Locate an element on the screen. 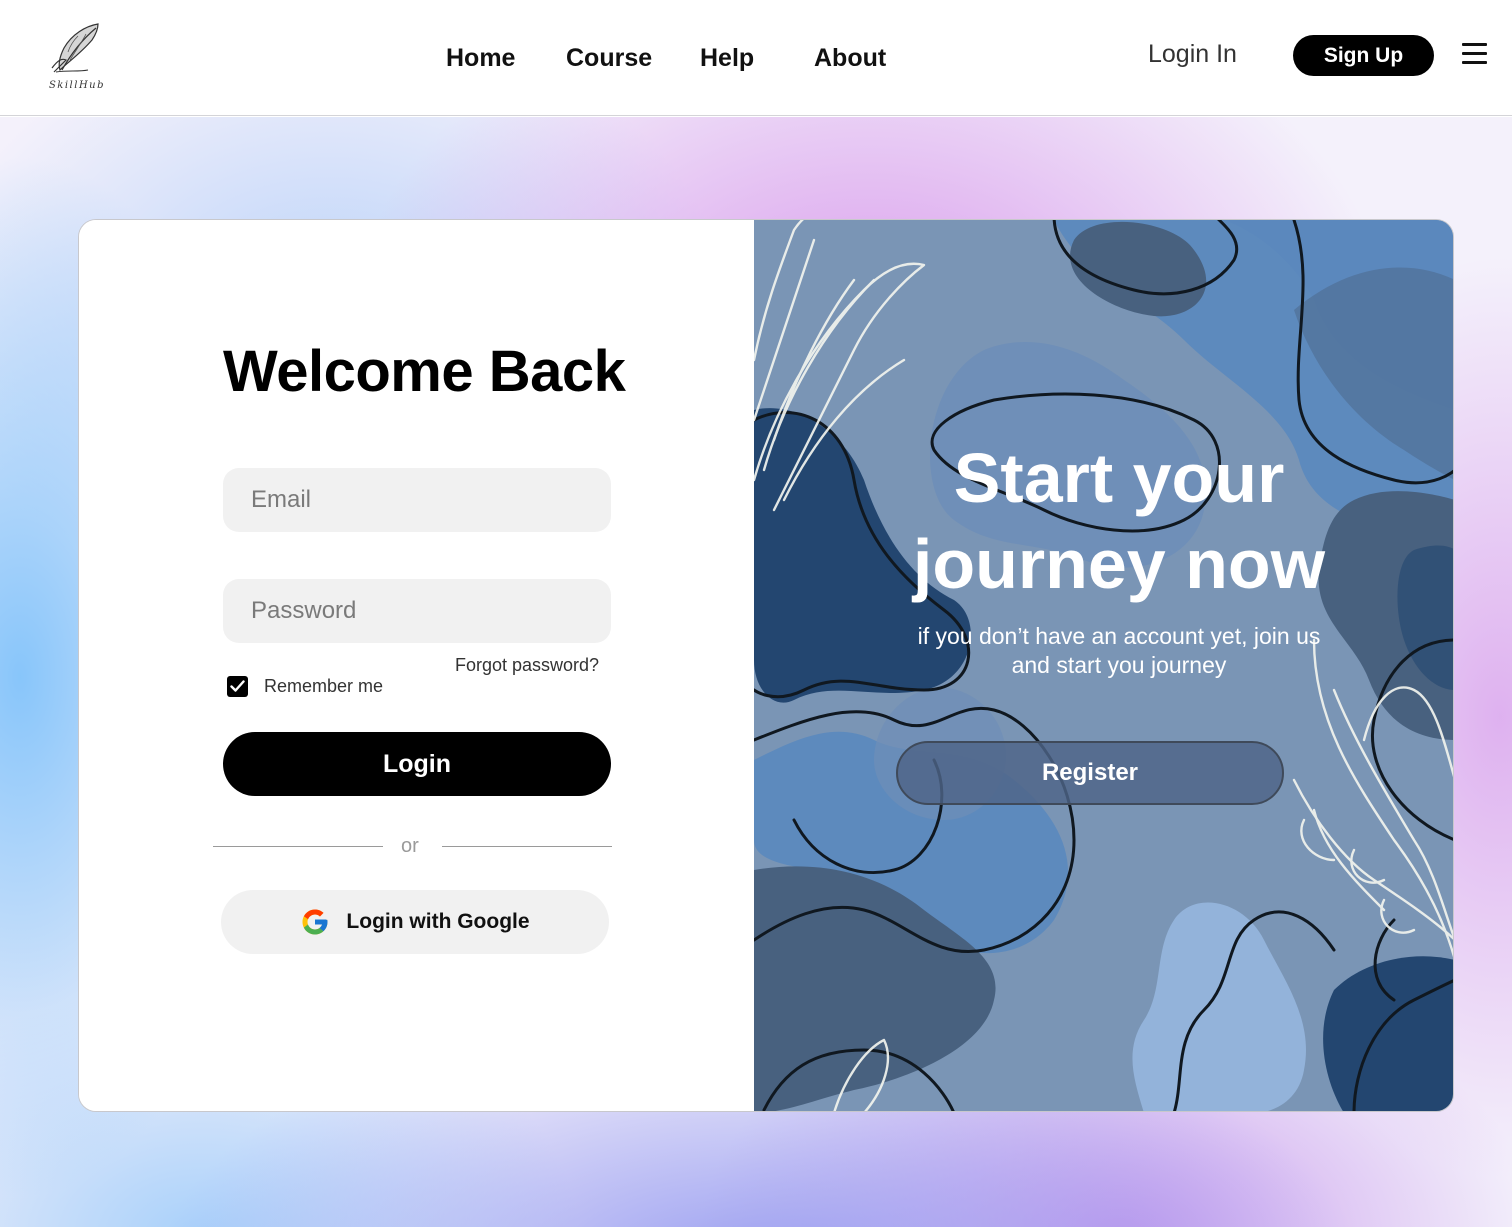 This screenshot has width=1512, height=1227. remember-me-control: Remember me is located at coordinates (305, 686).